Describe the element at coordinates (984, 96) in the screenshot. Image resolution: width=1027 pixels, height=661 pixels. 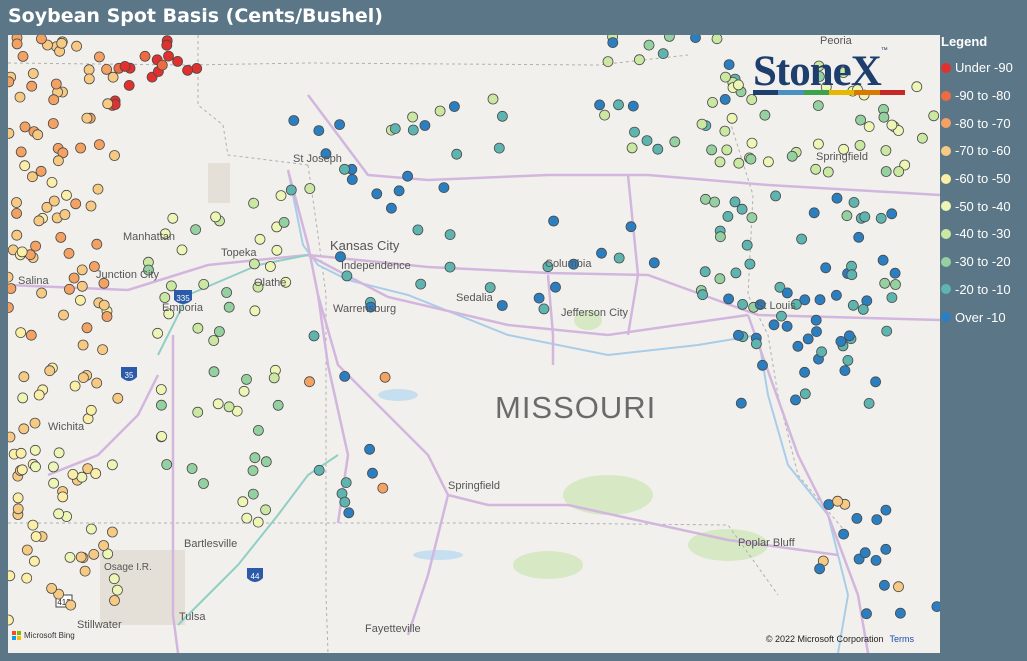
I see `legend-item: -90 to -80` at that location.